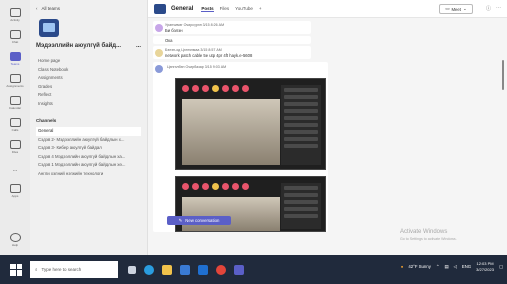 The width and height of the screenshot is (507, 284). Describe the element at coordinates (88, 78) in the screenshot. I see `nav-assignments: Assignments` at that location.